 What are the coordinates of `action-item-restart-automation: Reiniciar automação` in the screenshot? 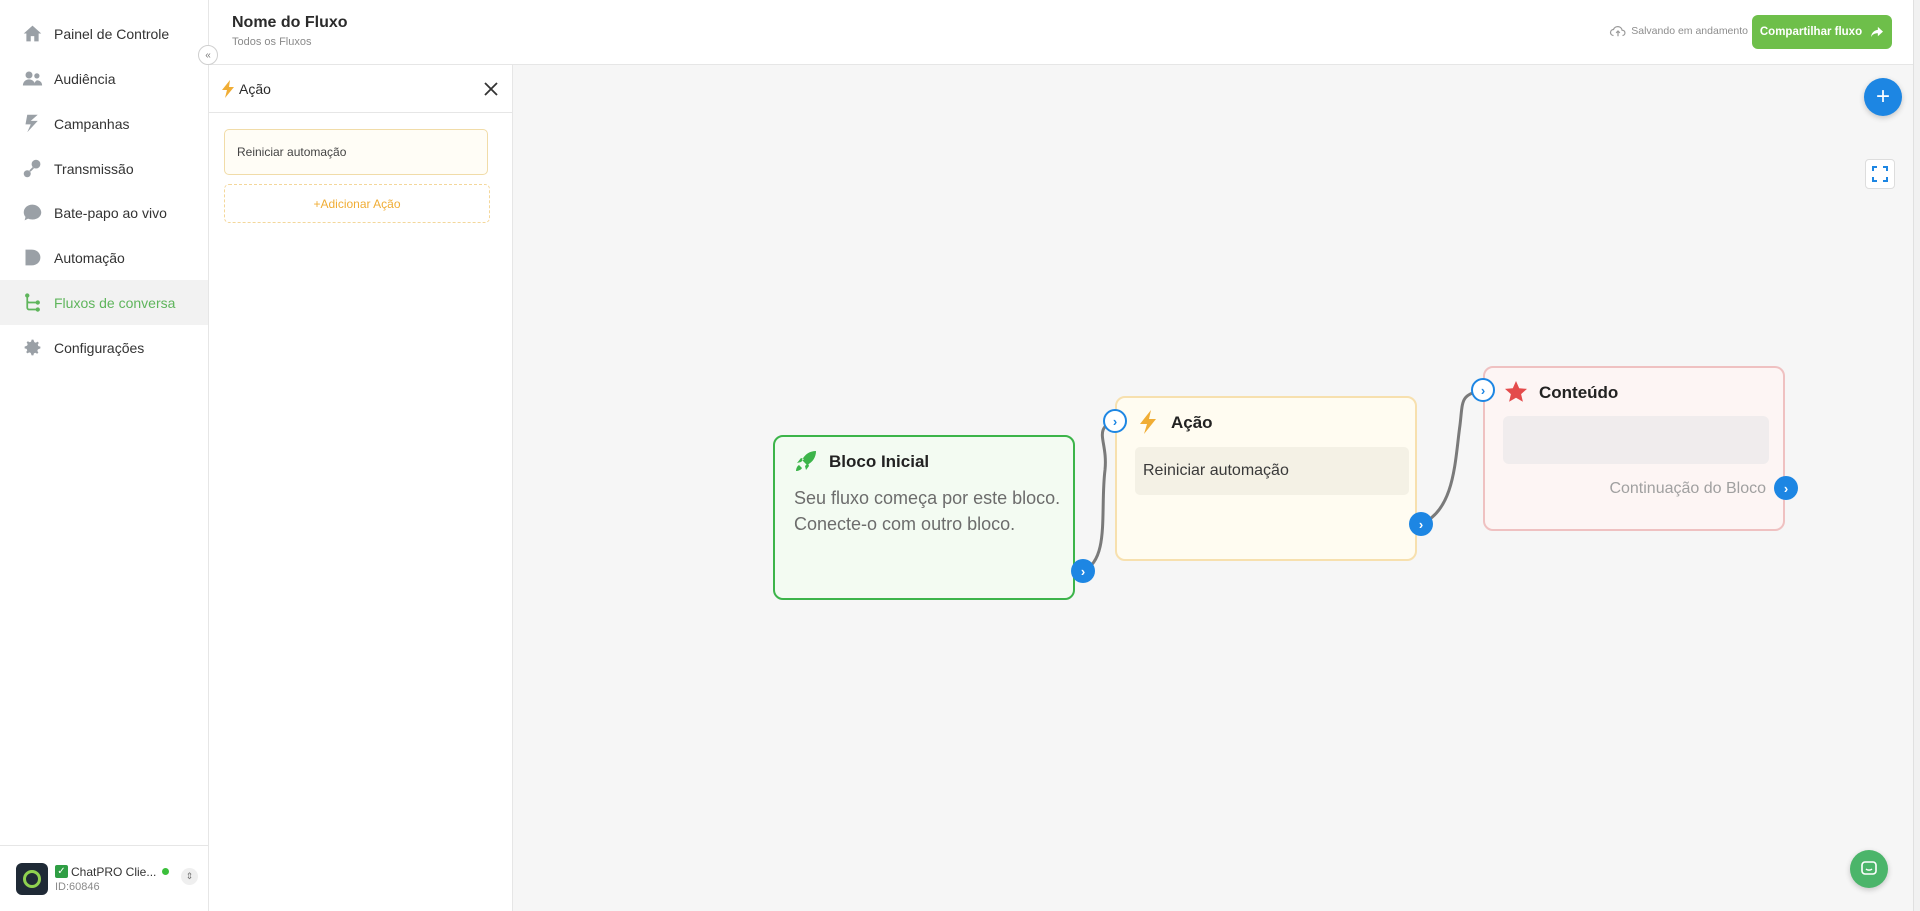 It's located at (356, 152).